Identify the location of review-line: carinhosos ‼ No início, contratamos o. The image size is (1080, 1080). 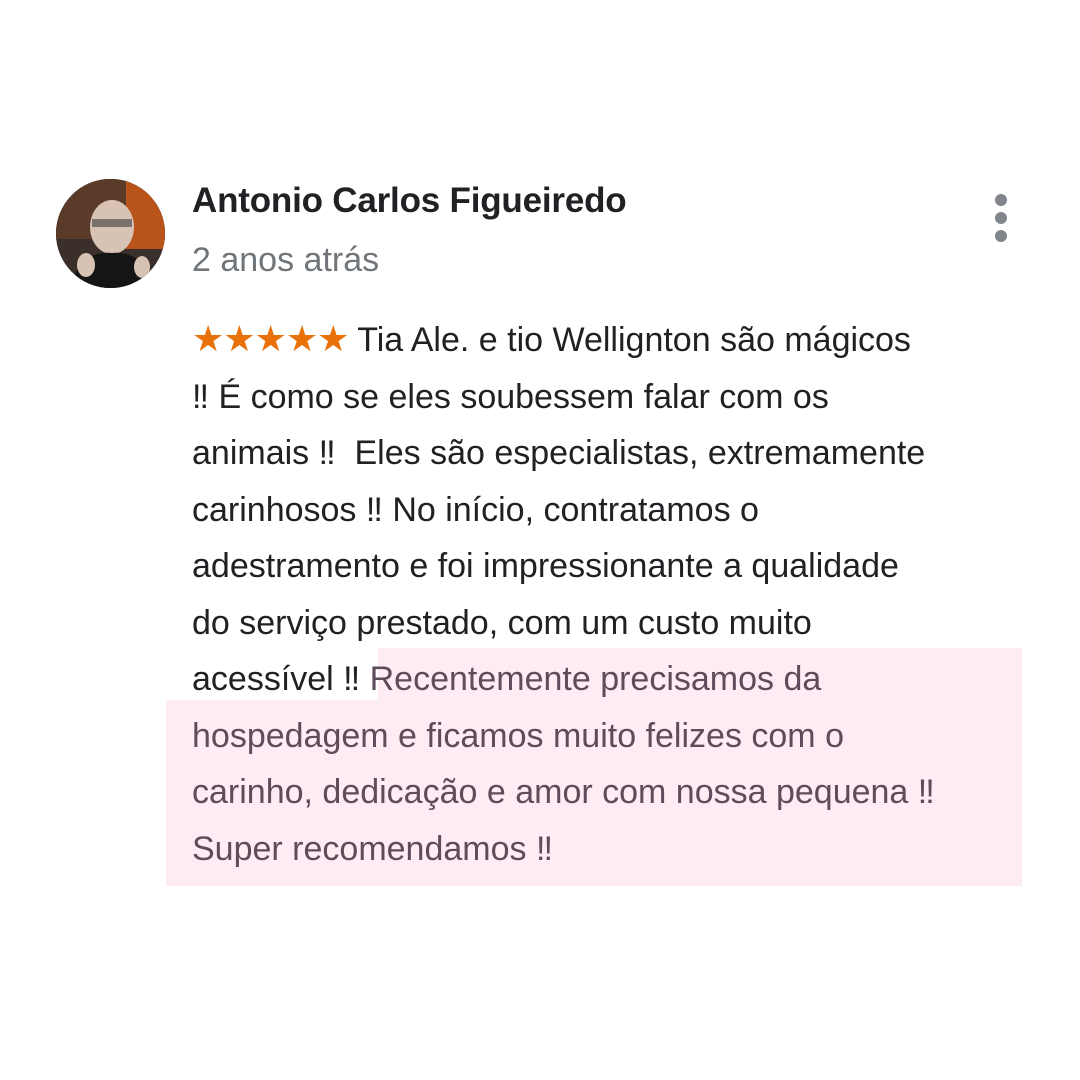
(475, 509).